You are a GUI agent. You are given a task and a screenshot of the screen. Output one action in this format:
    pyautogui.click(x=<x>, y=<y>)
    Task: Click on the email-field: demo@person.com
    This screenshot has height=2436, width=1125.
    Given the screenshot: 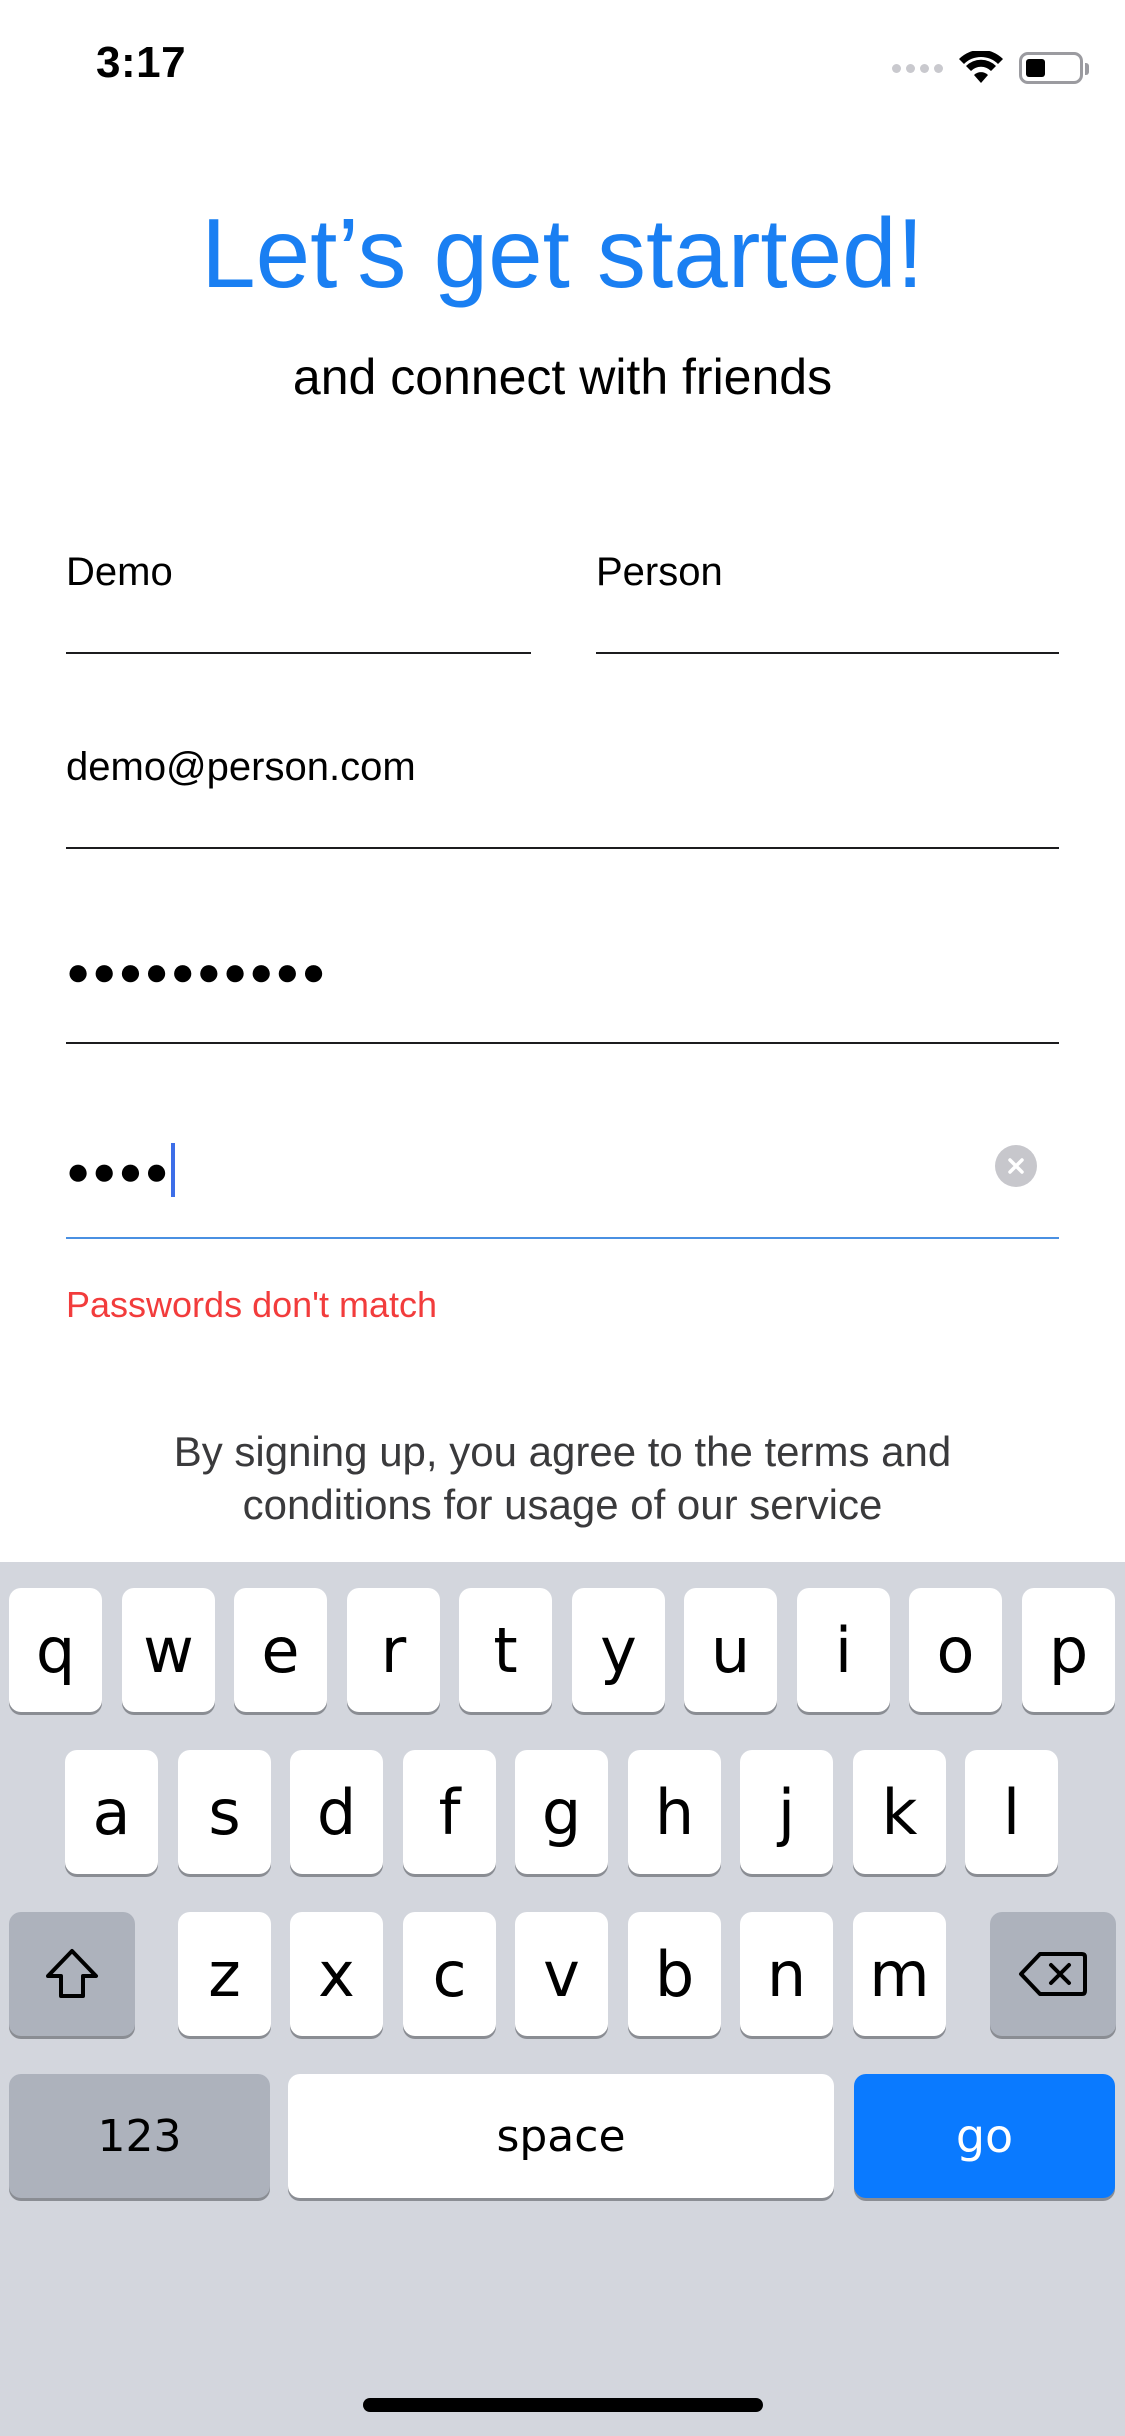 What is the action you would take?
    pyautogui.click(x=562, y=797)
    